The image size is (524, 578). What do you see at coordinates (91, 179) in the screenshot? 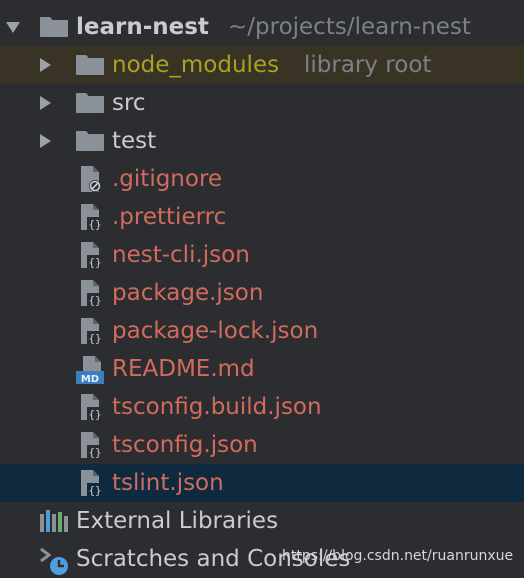
I see `gitignore-file-icon` at bounding box center [91, 179].